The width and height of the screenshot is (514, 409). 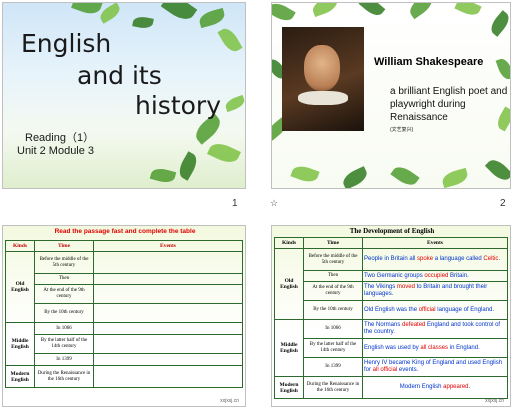 I want to click on slide-title-line-1: English, so click(x=66, y=43).